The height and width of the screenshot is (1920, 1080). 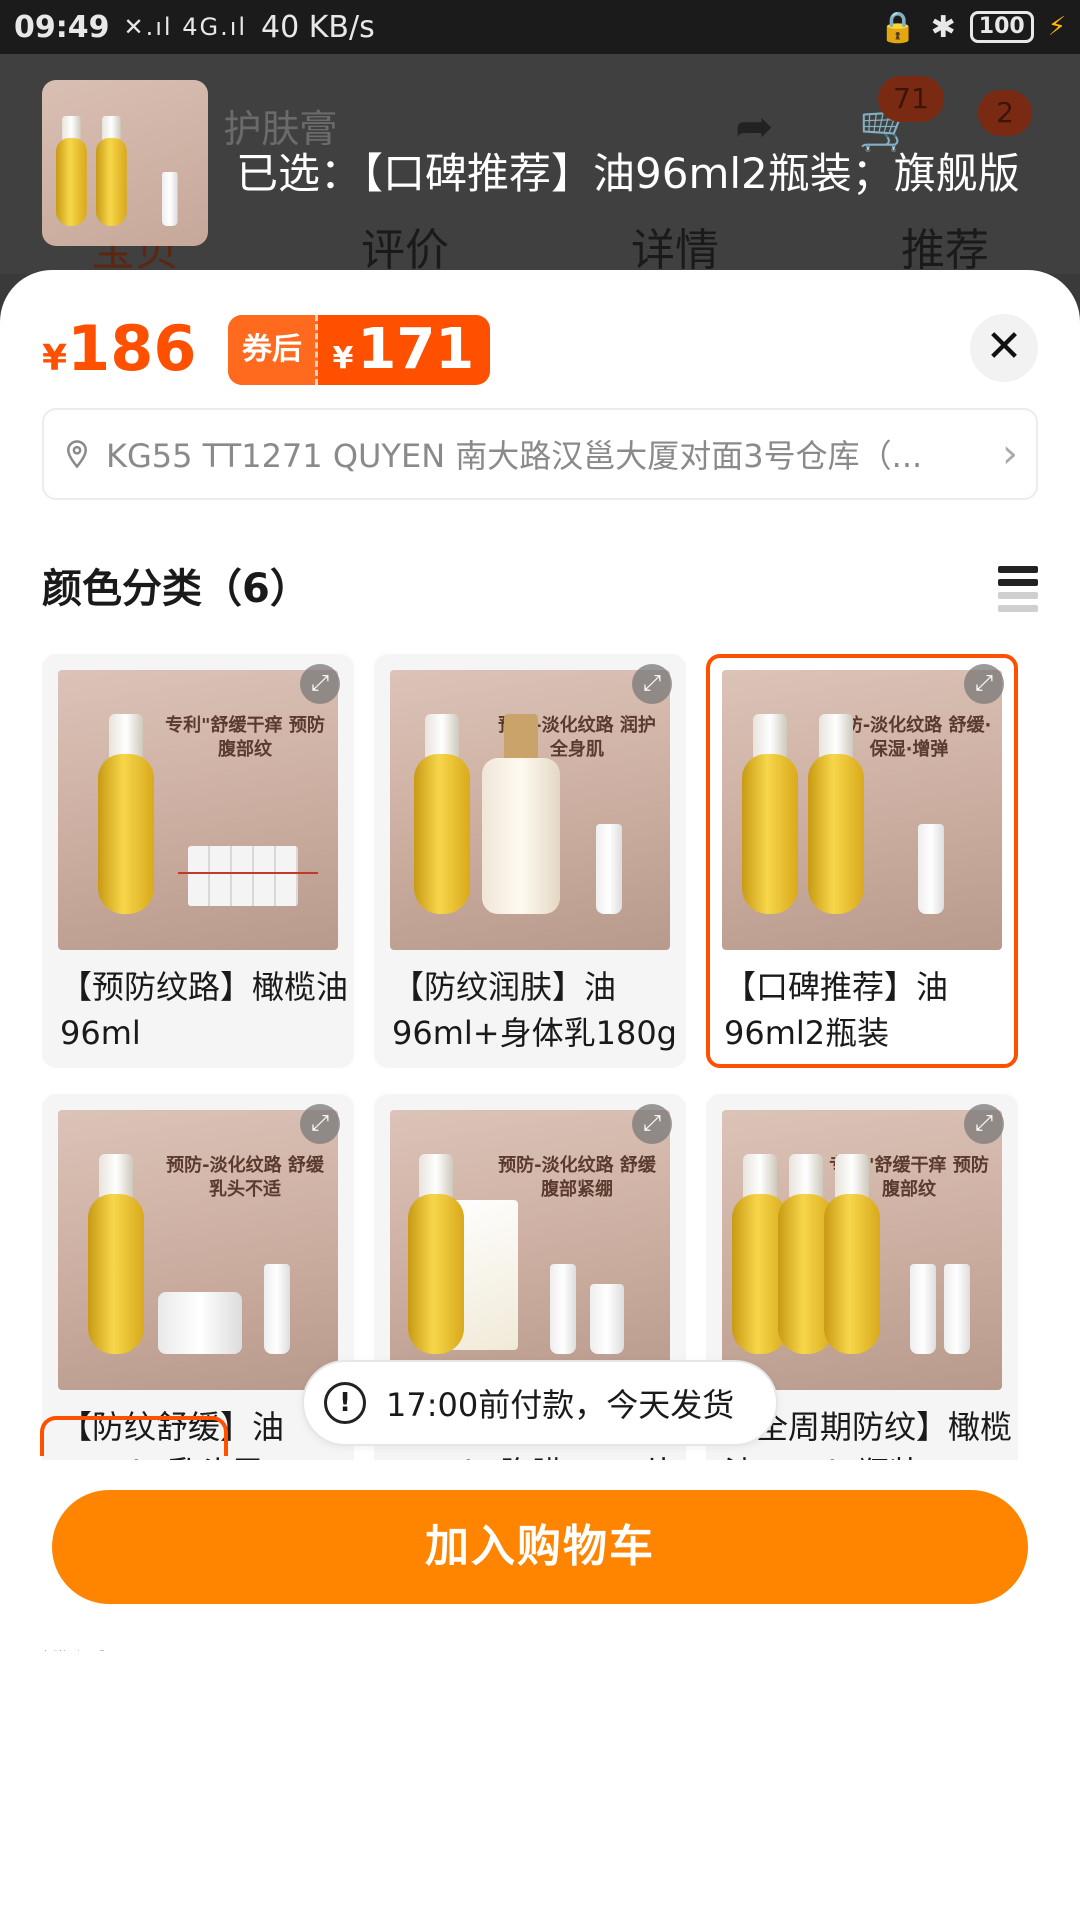 What do you see at coordinates (1018, 592) in the screenshot?
I see `list-view-toggle-icon` at bounding box center [1018, 592].